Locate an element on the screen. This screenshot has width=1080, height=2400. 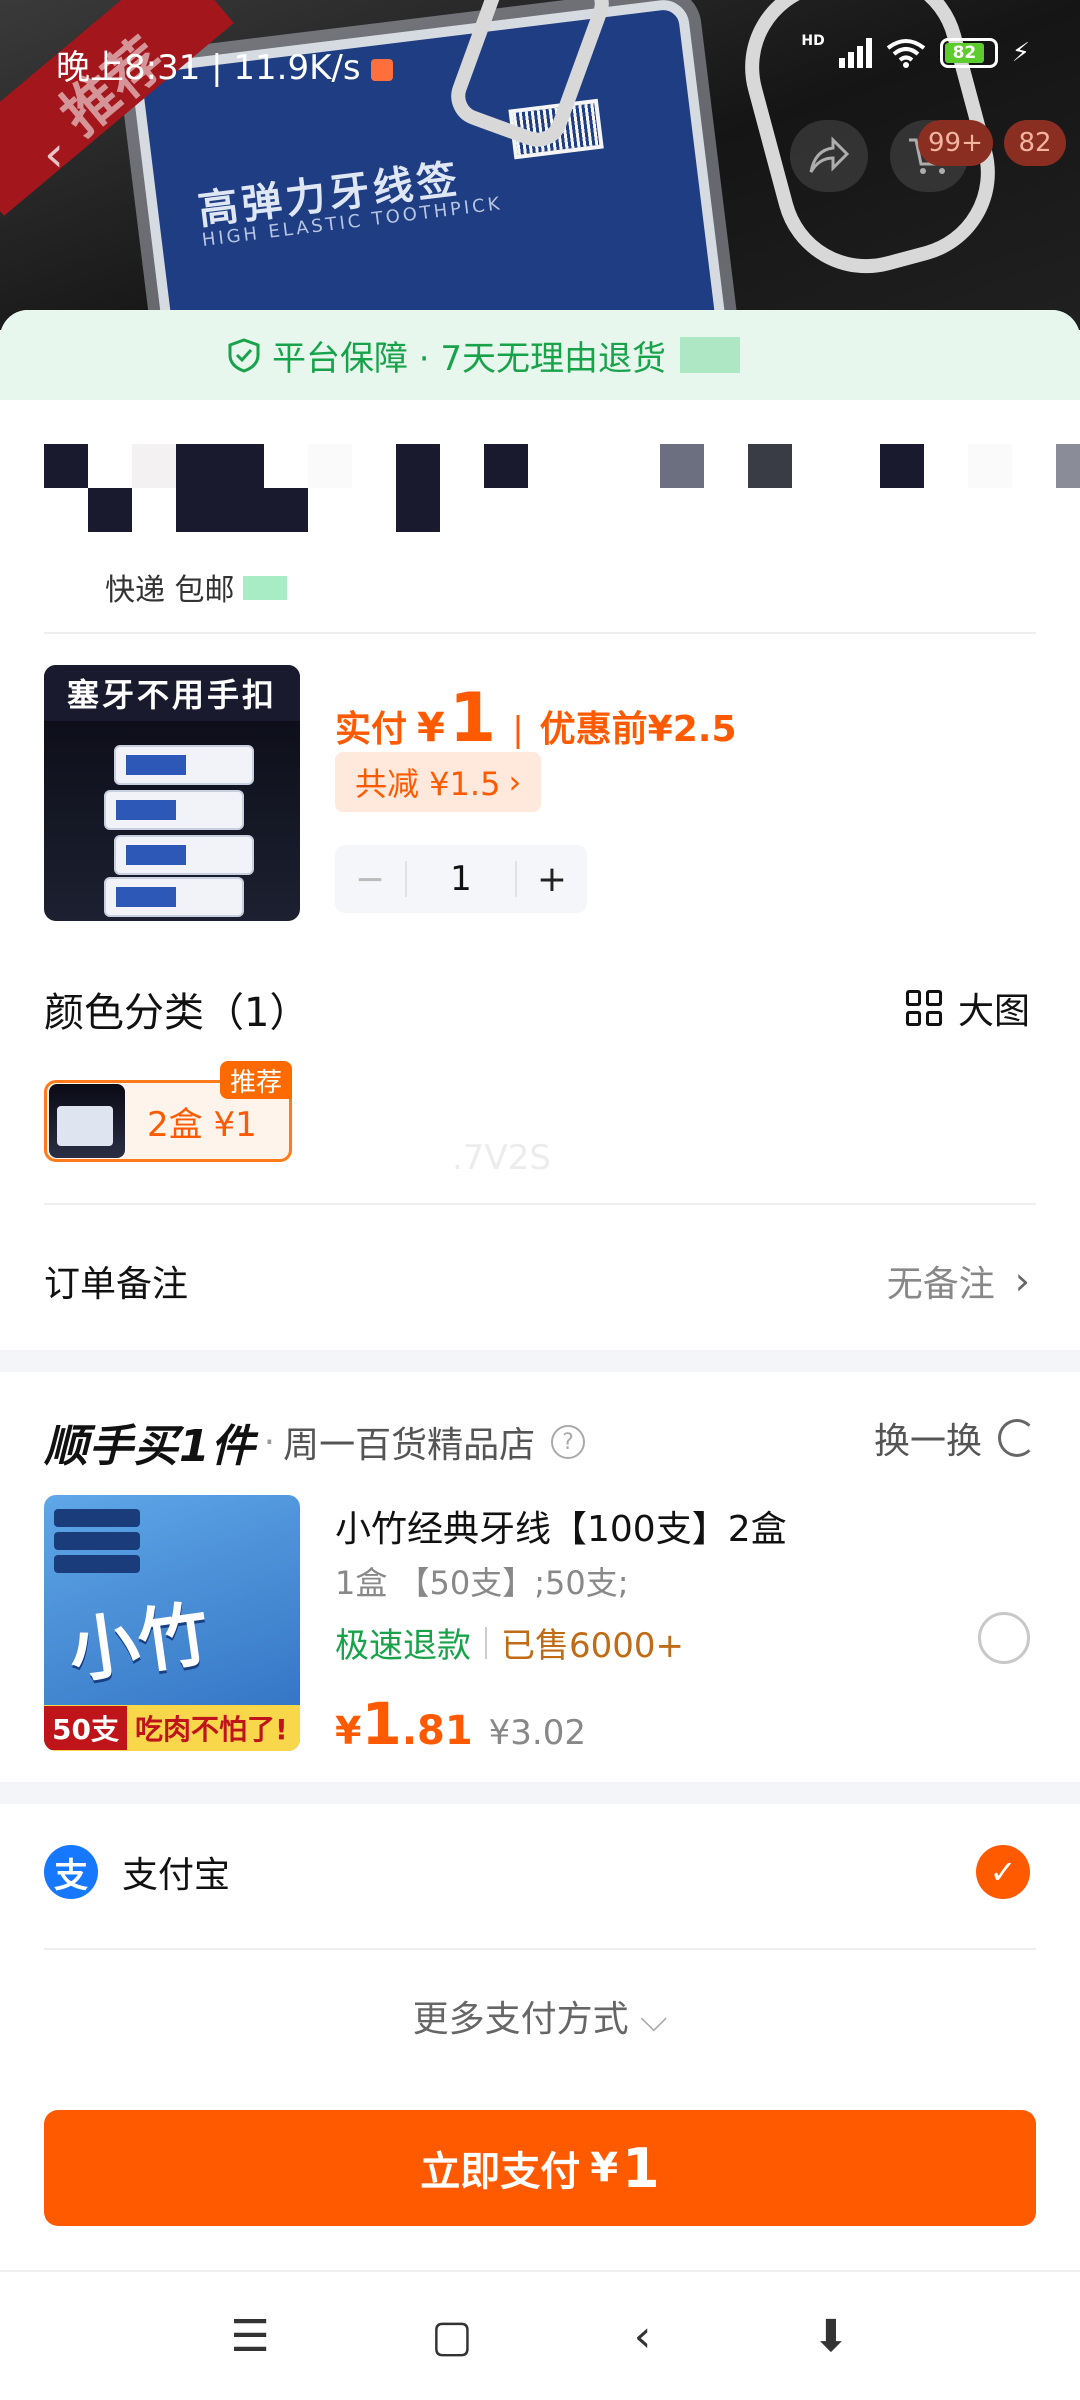
recording-icon is located at coordinates (381, 69).